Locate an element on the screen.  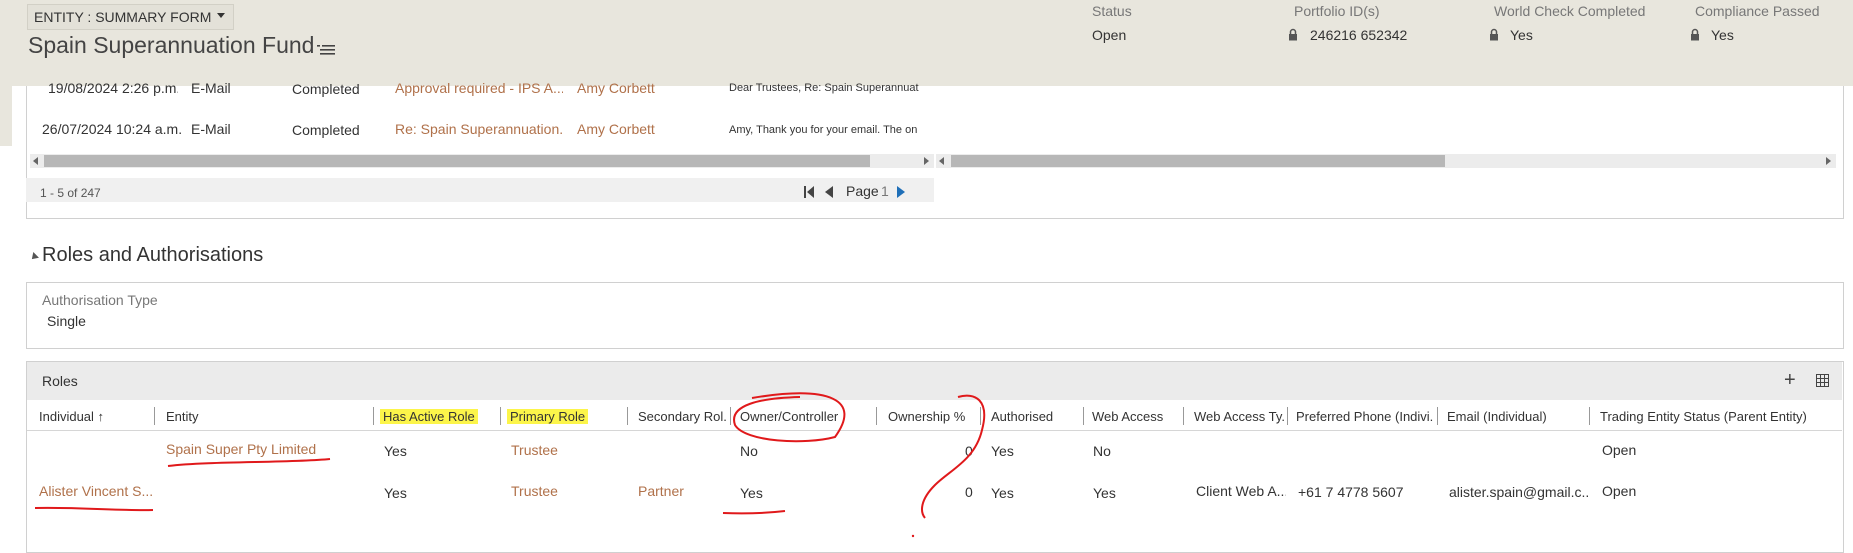
authorisation-type-label: Authorisation Type is located at coordinates (100, 300).